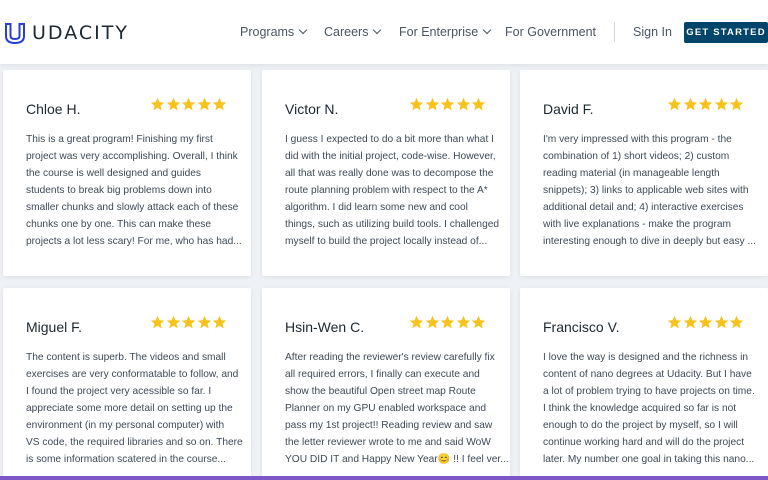 The height and width of the screenshot is (480, 768). Describe the element at coordinates (267, 32) in the screenshot. I see `nav-programs-label: Programs` at that location.